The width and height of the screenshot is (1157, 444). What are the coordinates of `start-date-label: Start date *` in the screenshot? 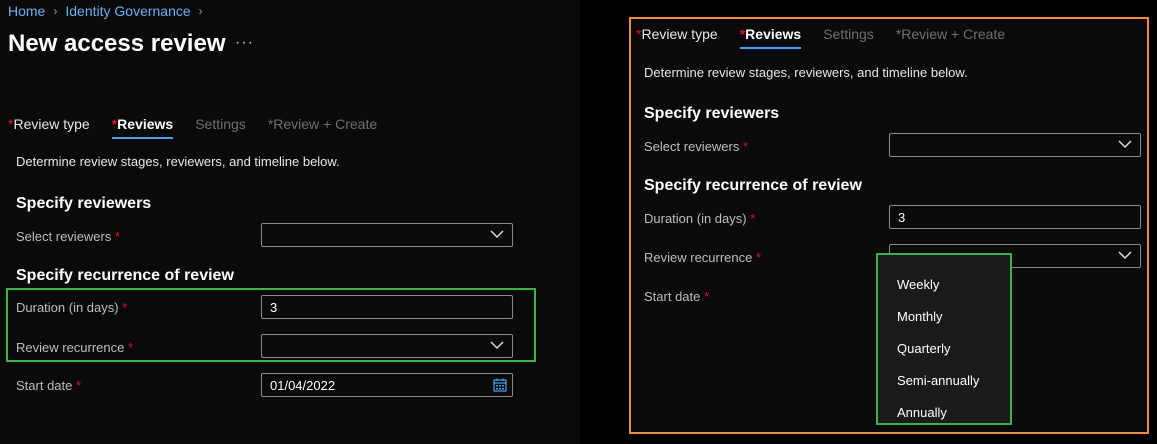 It's located at (49, 385).